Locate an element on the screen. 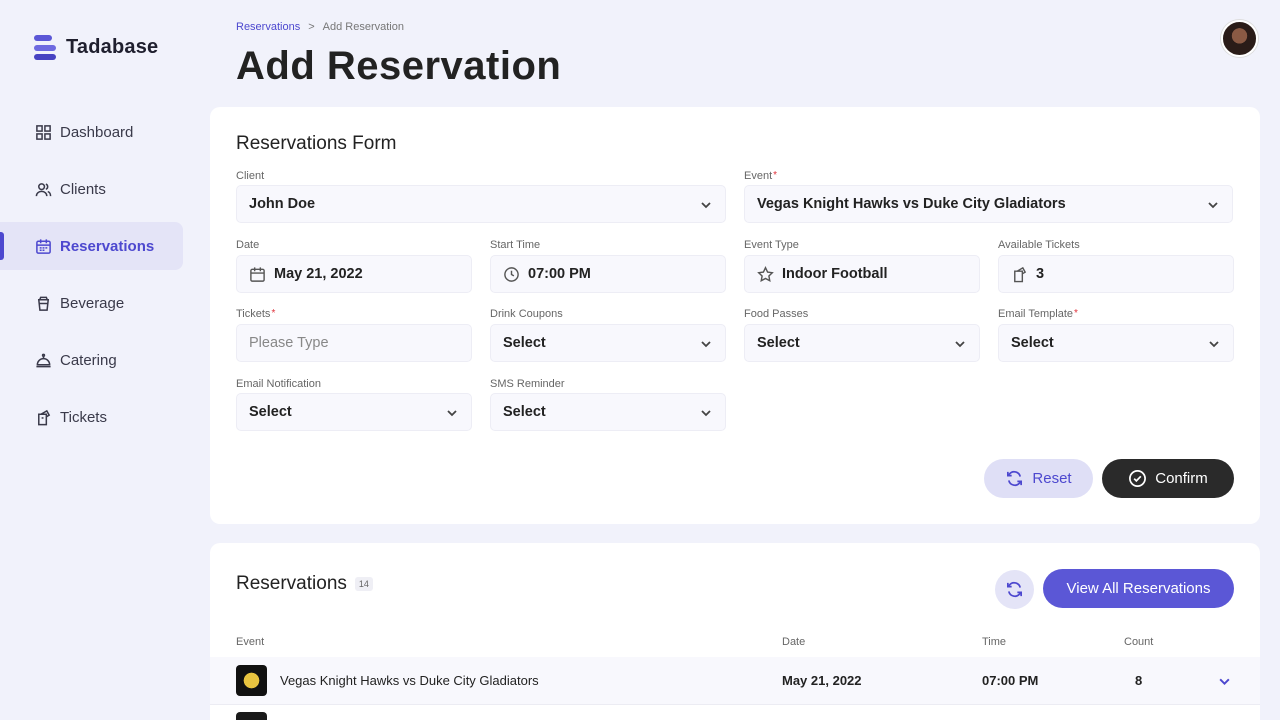 This screenshot has width=1280, height=720. start-time-value: 07:00 PM is located at coordinates (559, 274).